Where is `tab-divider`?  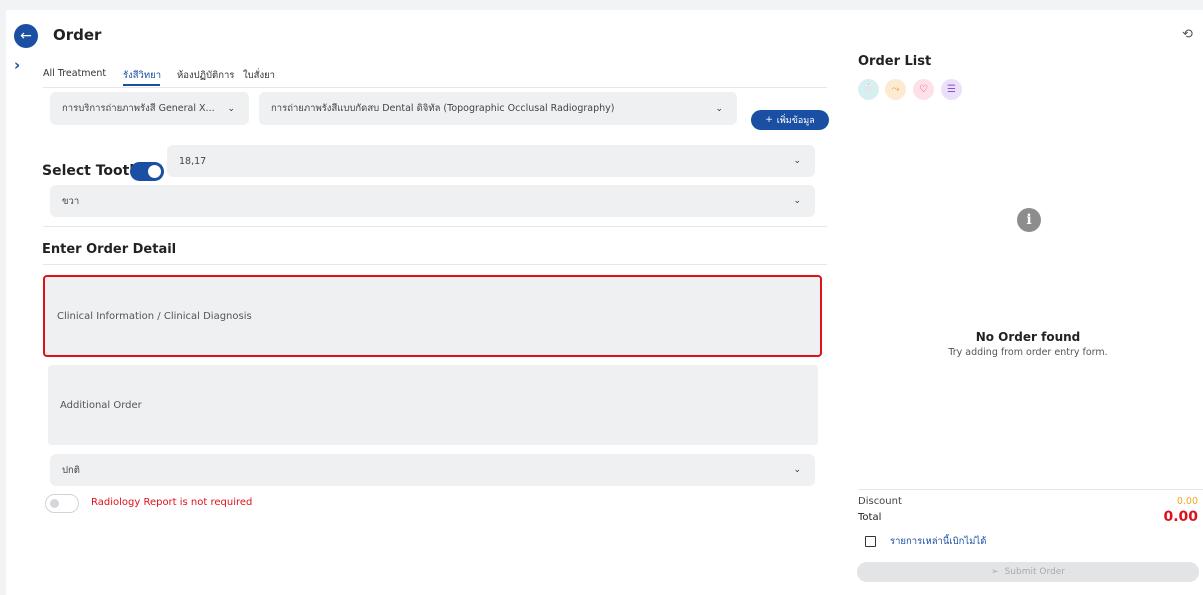 tab-divider is located at coordinates (435, 87).